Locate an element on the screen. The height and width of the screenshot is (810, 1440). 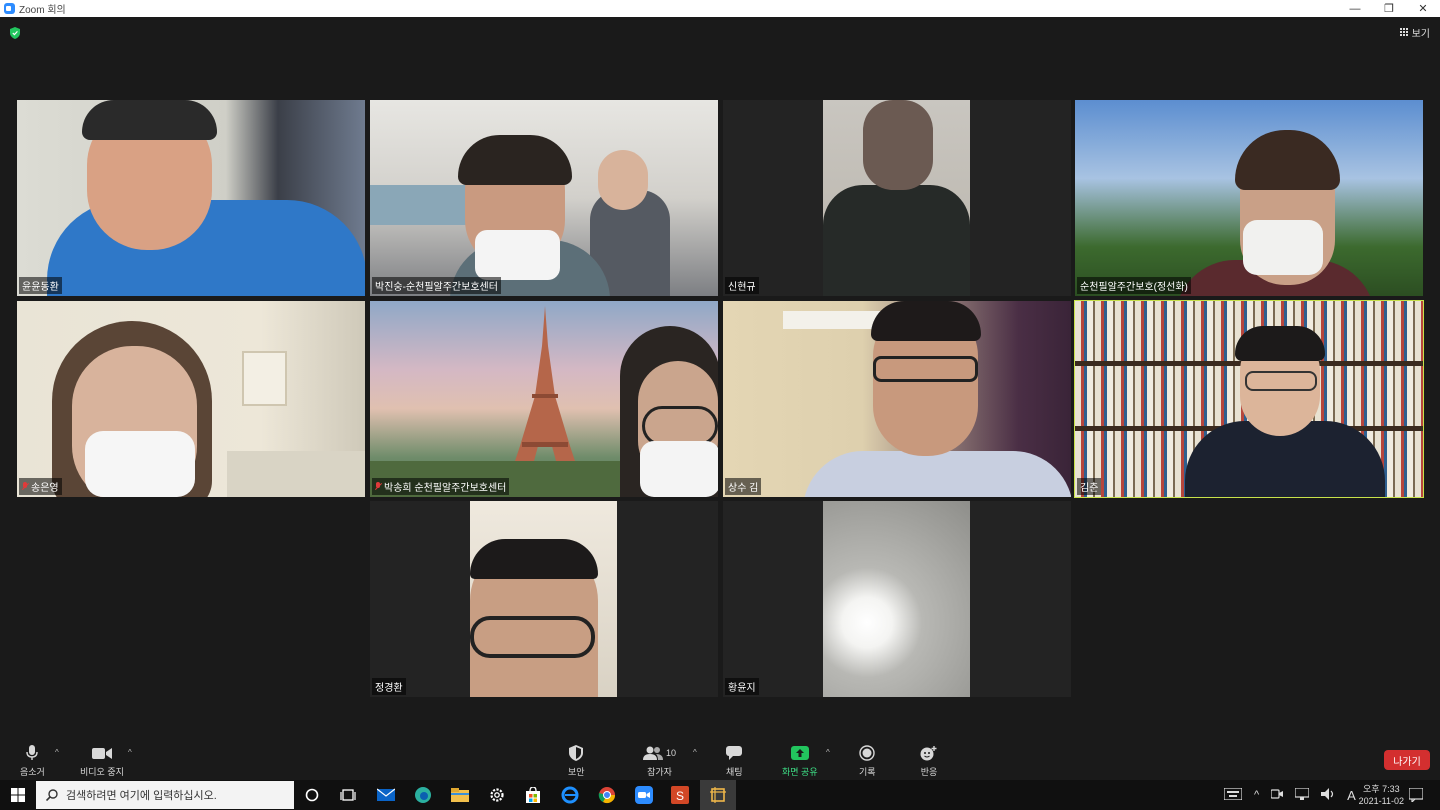
search-icon is located at coordinates (52, 795).